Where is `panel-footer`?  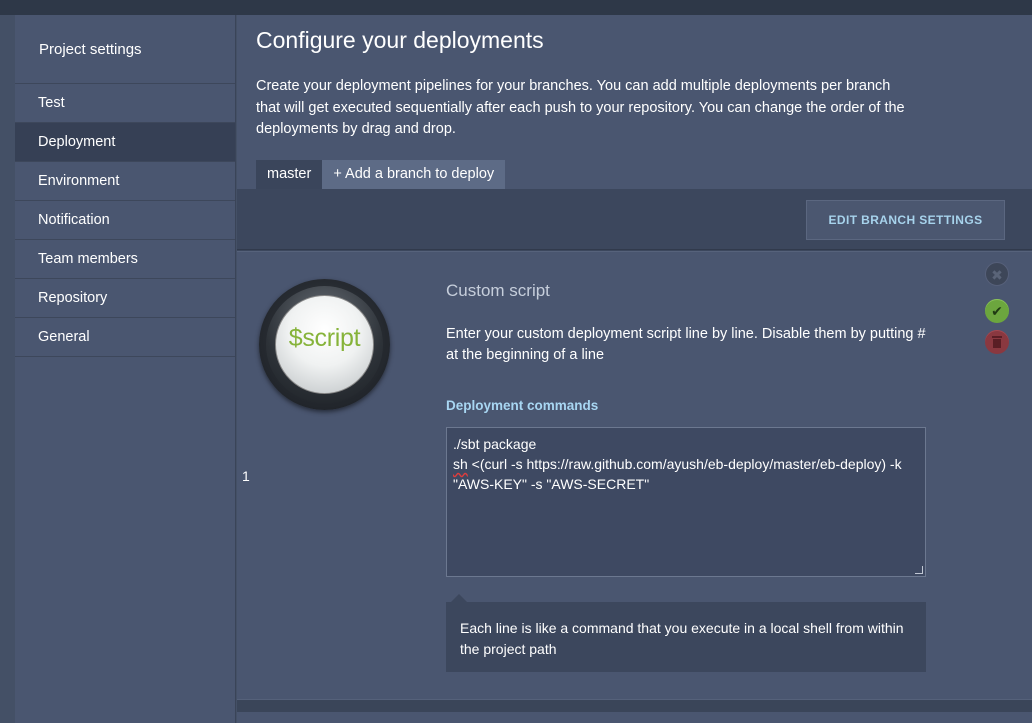 panel-footer is located at coordinates (634, 705).